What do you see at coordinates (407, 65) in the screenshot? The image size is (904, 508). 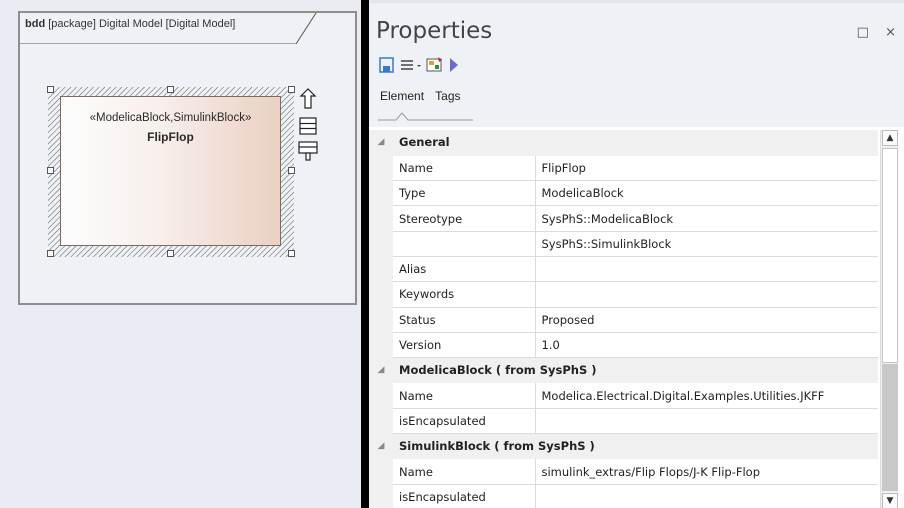 I see `menu-icon` at bounding box center [407, 65].